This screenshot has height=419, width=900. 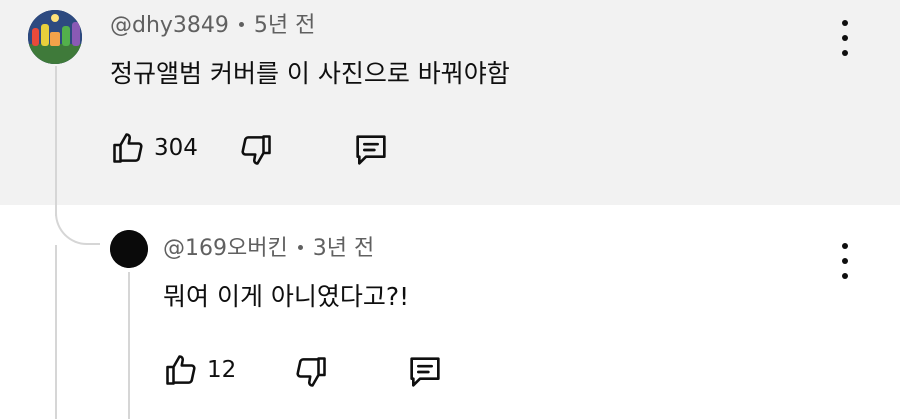 I want to click on comment-text: 정규앨범 커버를 이 사진으로 바꿔야함, so click(x=310, y=73).